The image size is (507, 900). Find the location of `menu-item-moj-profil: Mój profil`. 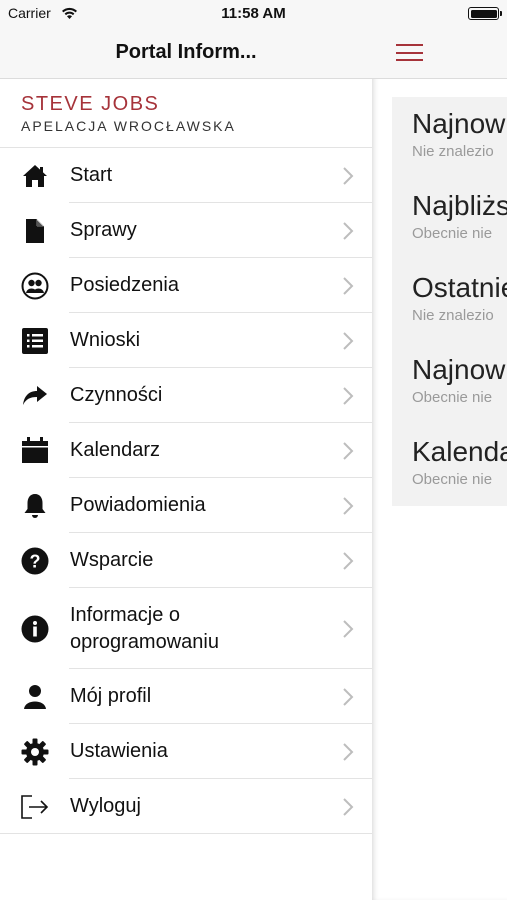

menu-item-moj-profil: Mój profil is located at coordinates (186, 696).